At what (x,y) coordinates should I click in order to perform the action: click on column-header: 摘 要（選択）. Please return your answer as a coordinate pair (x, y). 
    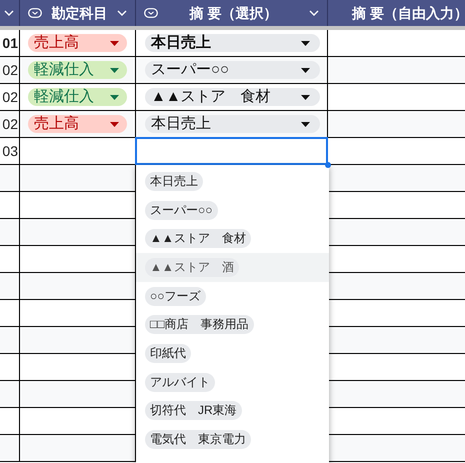
    Looking at the image, I should click on (232, 13).